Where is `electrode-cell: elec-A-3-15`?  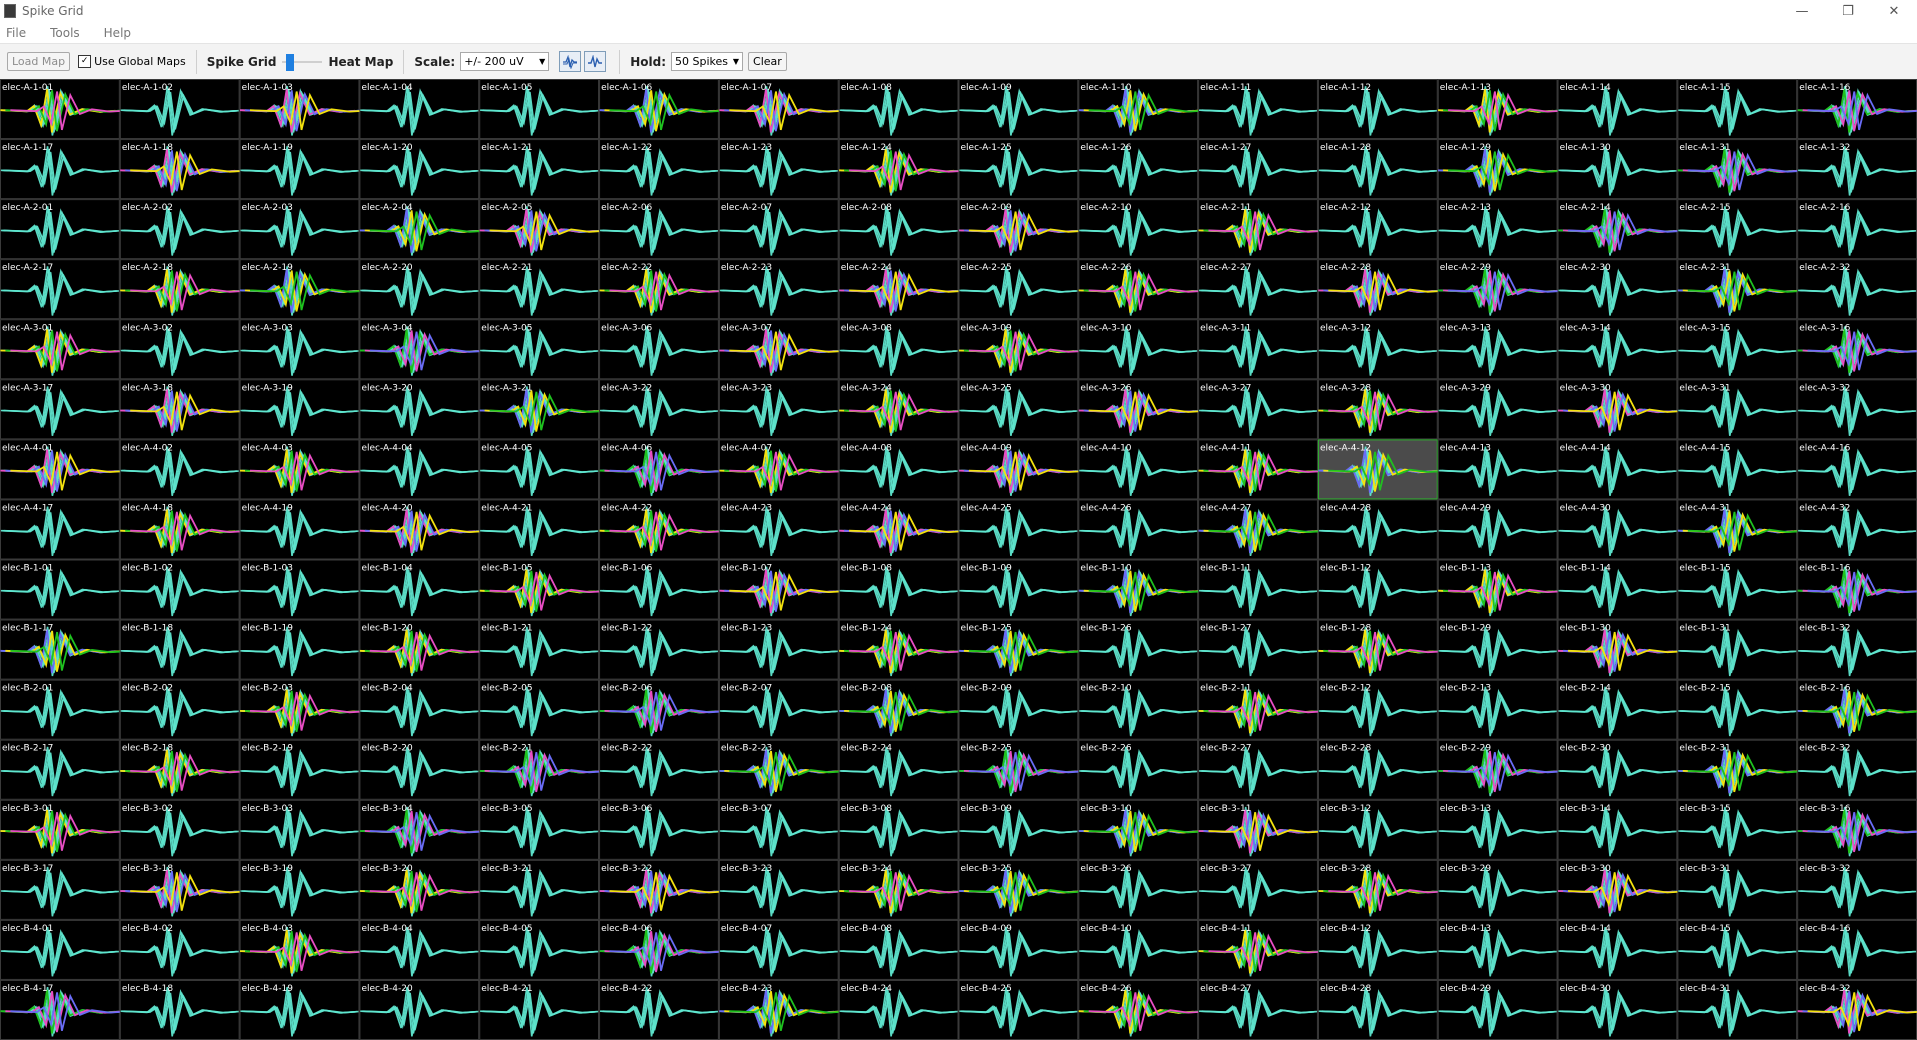
electrode-cell: elec-A-3-15 is located at coordinates (1737, 349).